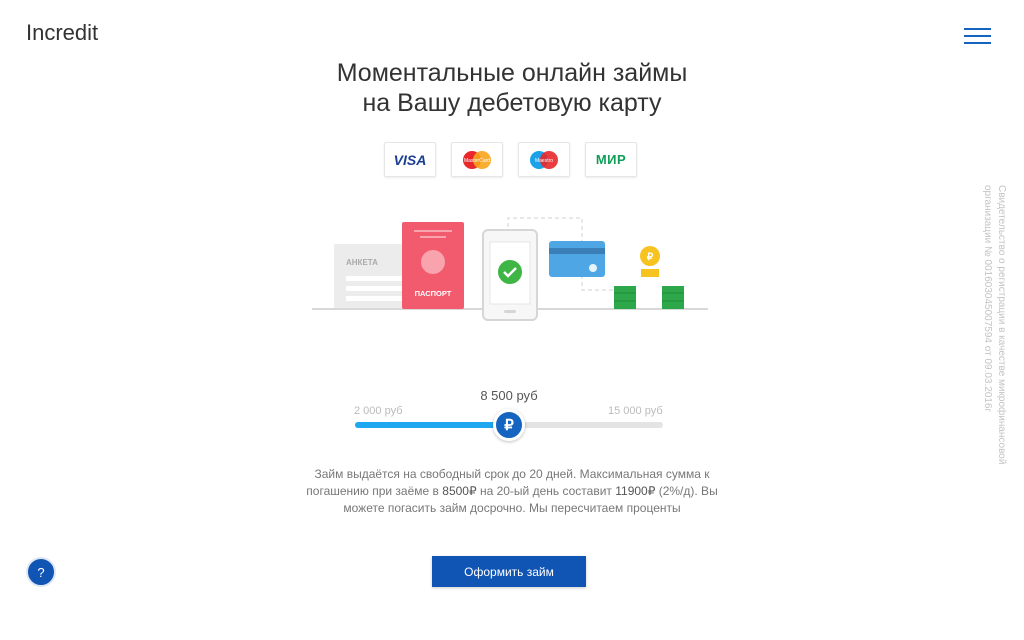  What do you see at coordinates (510, 159) in the screenshot?
I see `payment-cards: VISA MasterCard Maestro МИР` at bounding box center [510, 159].